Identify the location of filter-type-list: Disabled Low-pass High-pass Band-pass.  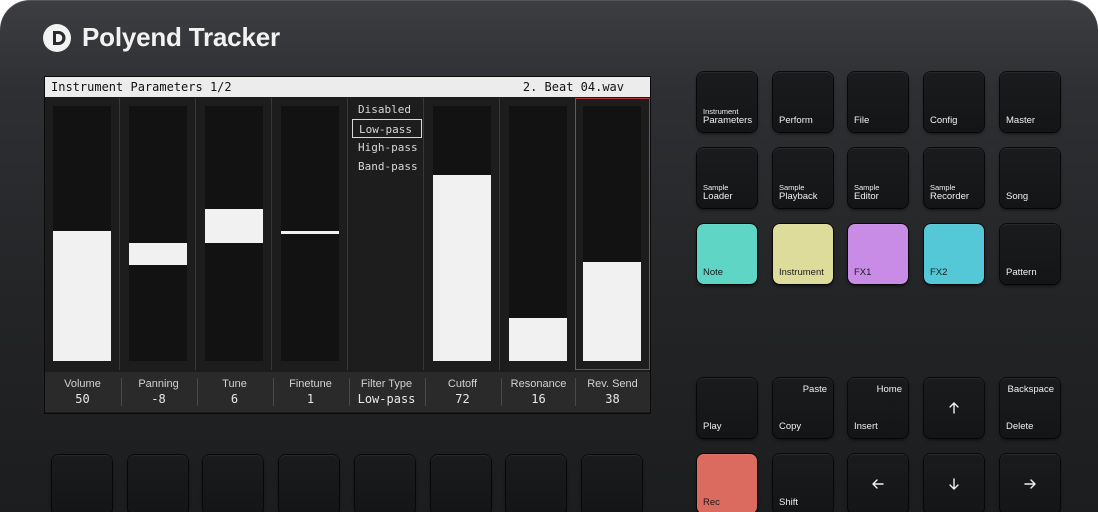
(387, 138).